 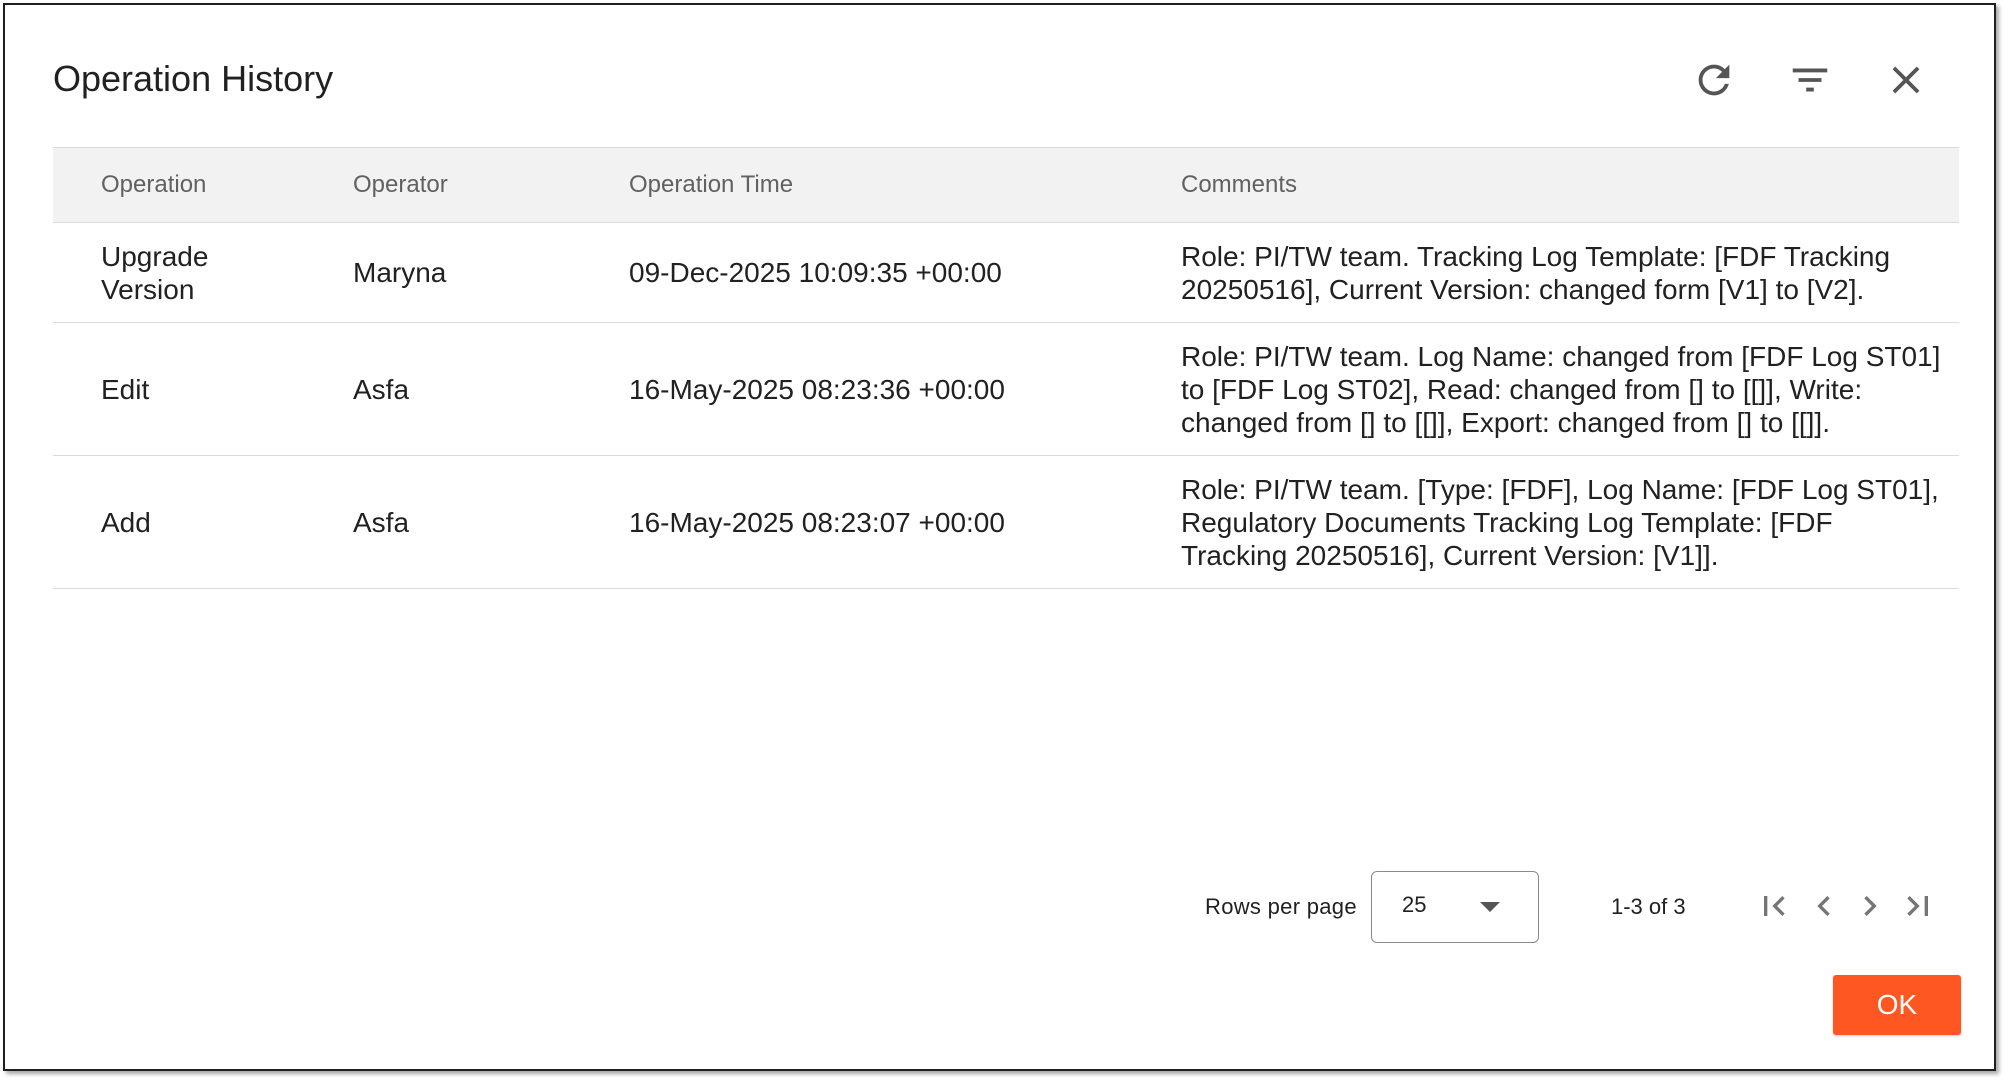 What do you see at coordinates (999, 907) in the screenshot?
I see `pagination-bar: Rows per page 25 1-3 of 3` at bounding box center [999, 907].